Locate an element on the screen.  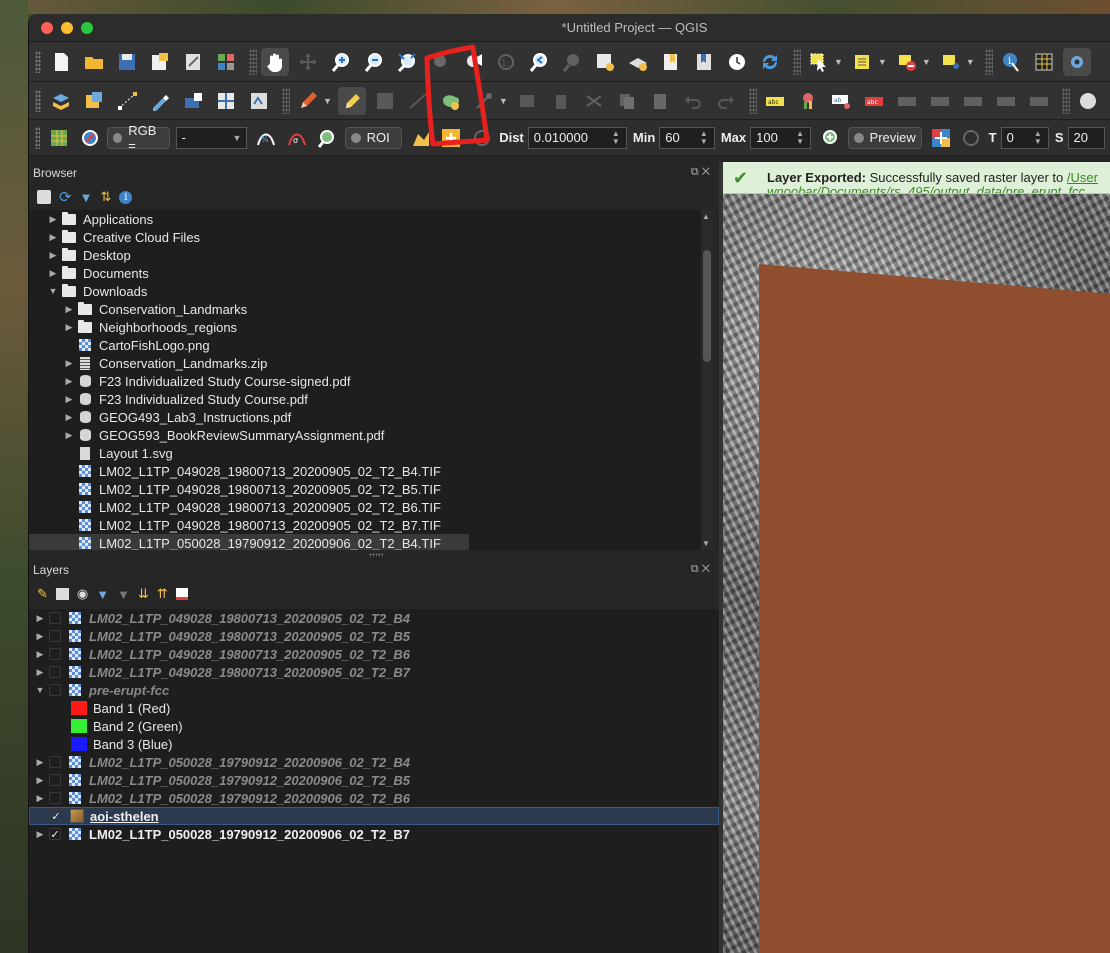
move-label-icon is located at coordinates (907, 101).